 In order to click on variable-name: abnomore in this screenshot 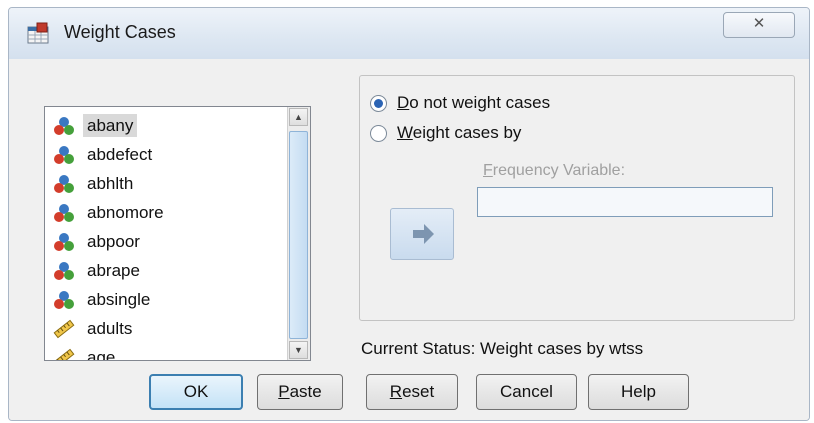, I will do `click(125, 212)`.